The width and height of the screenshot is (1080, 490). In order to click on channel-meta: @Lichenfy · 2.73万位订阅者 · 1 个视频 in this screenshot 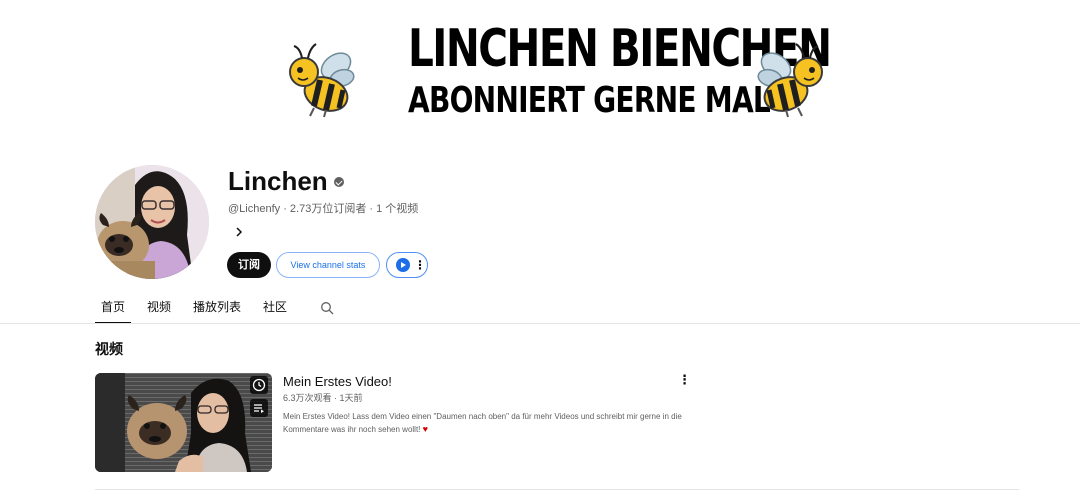, I will do `click(323, 209)`.